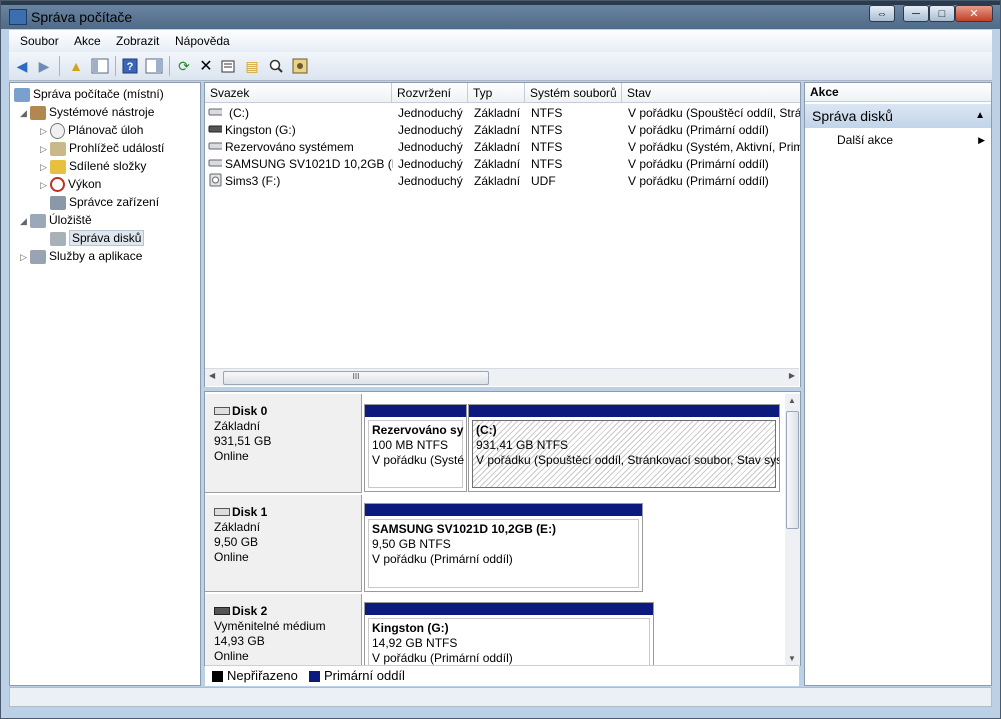 This screenshot has width=1001, height=719. I want to click on tree-item-system-tools: ◢ Systémové nástroje, so click(87, 112).